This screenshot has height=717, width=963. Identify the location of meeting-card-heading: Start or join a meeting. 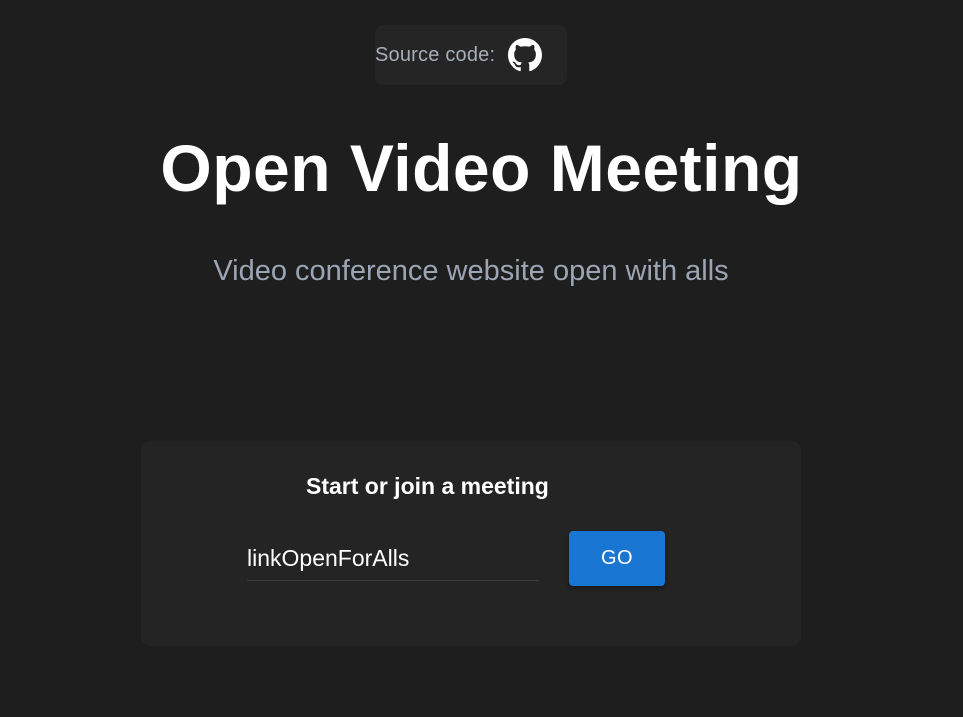
(427, 486).